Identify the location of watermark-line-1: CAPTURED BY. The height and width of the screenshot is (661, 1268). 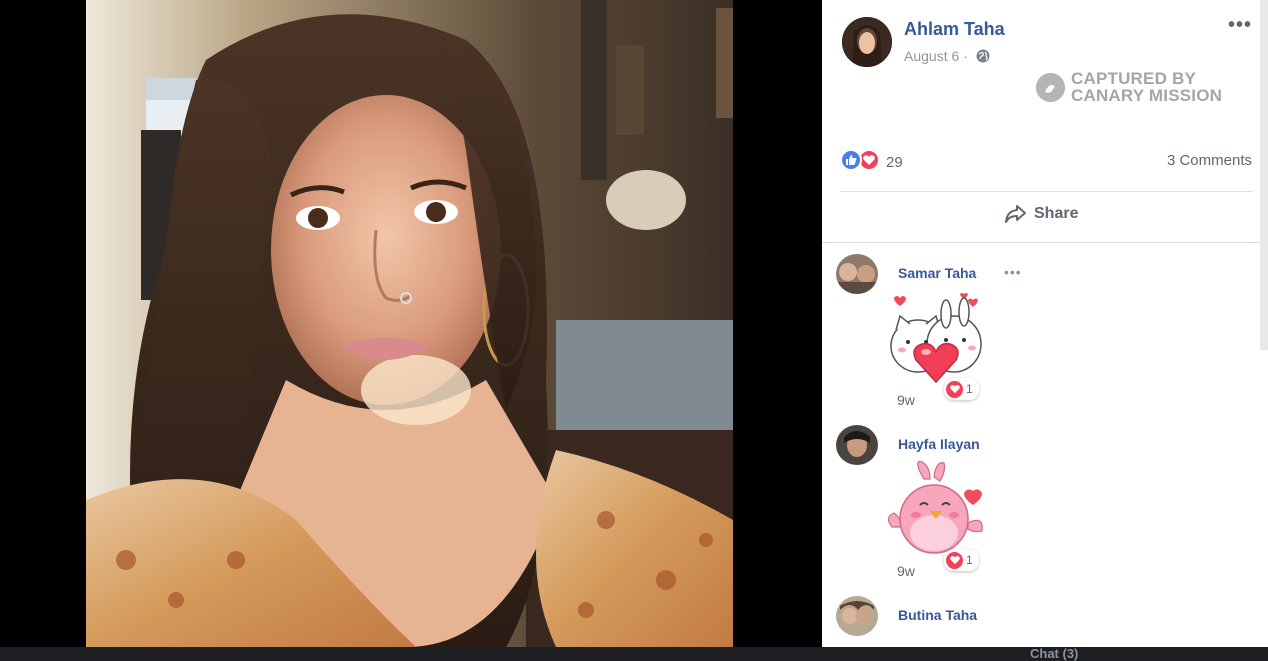
(1133, 78).